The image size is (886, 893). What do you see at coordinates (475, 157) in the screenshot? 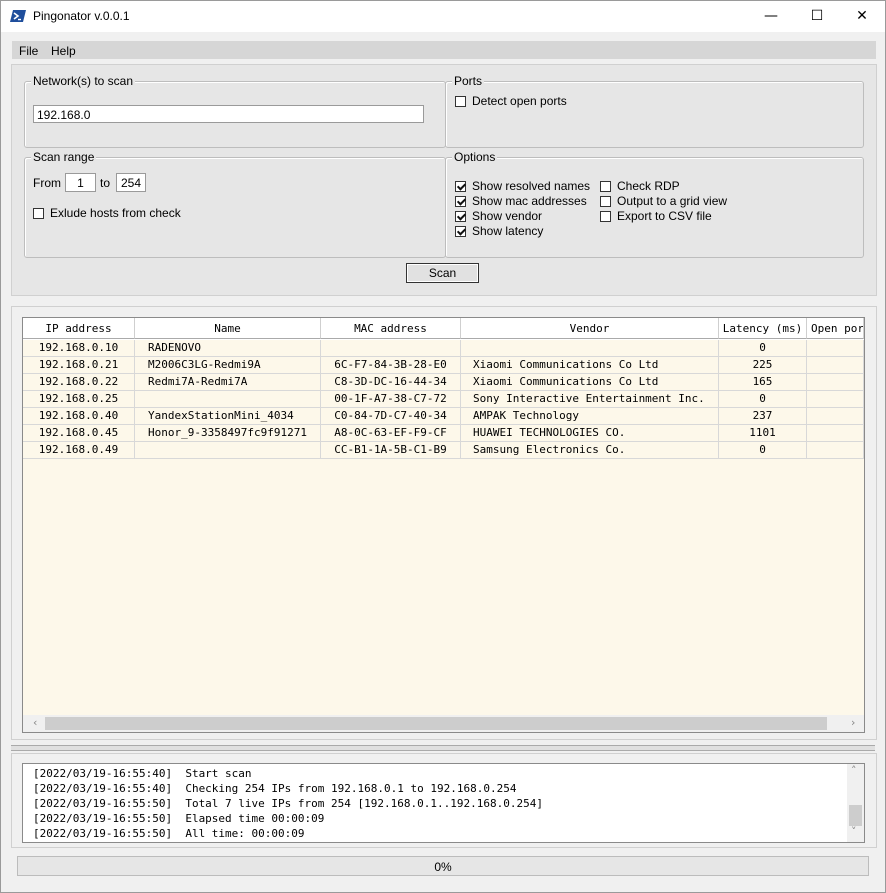
I see `options-label: Options` at bounding box center [475, 157].